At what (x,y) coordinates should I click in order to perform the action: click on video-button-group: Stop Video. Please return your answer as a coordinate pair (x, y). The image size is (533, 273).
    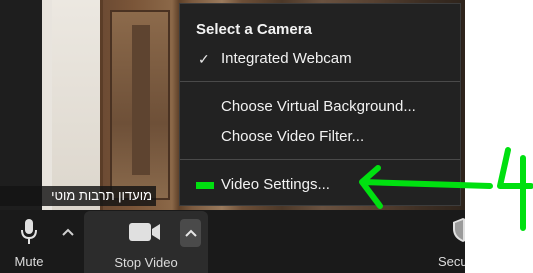
    Looking at the image, I should click on (146, 242).